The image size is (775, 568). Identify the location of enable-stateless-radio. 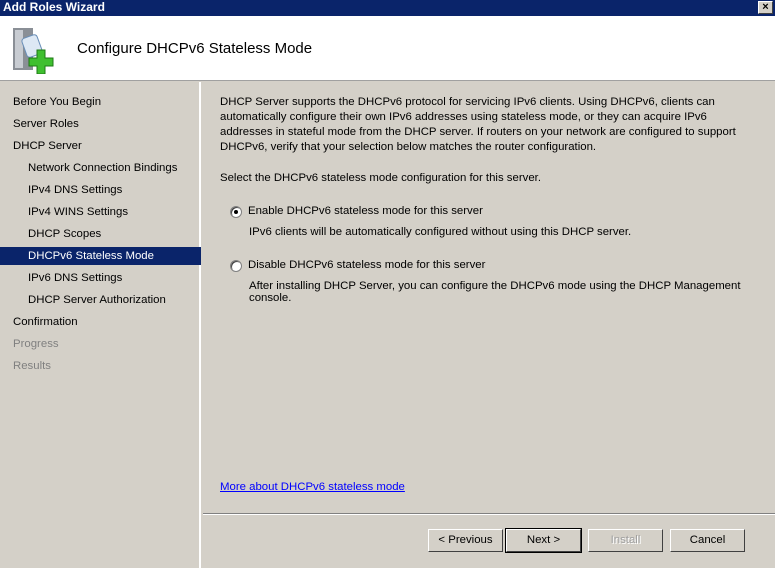
(236, 212).